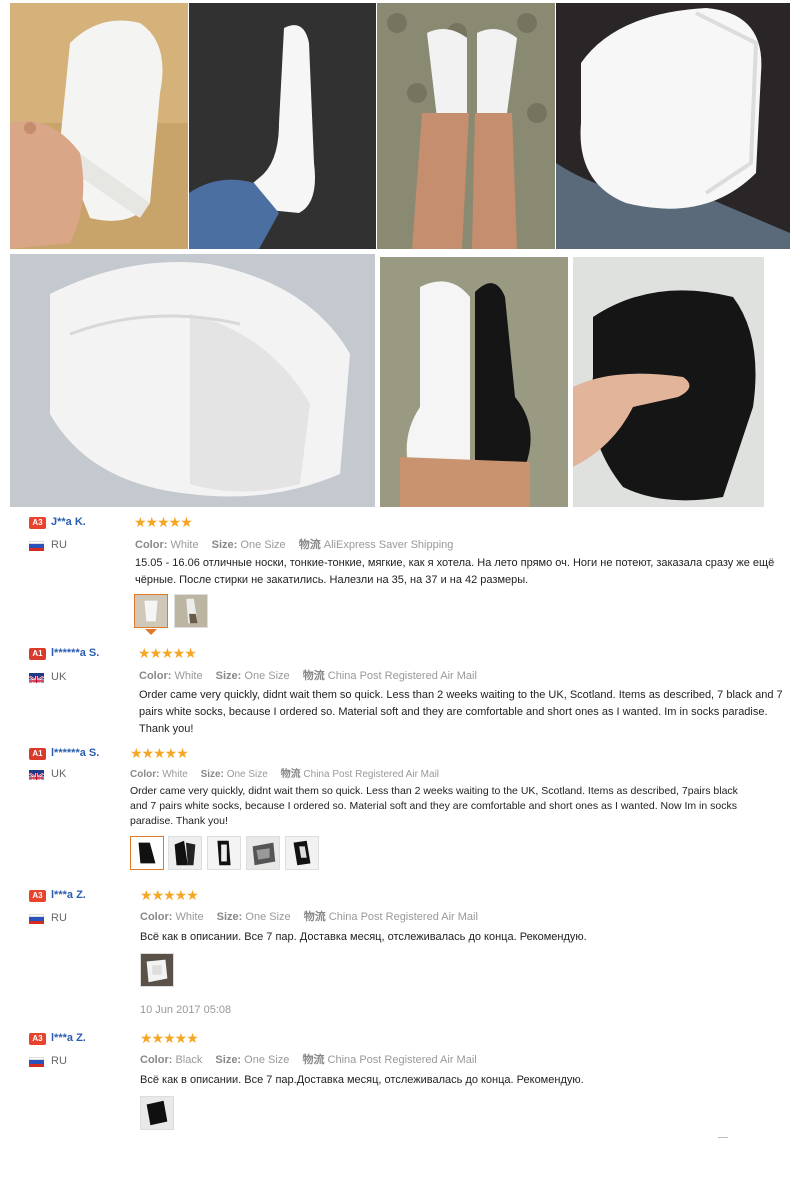 The image size is (800, 1200). What do you see at coordinates (673, 126) in the screenshot?
I see `white-socks-pile-photo` at bounding box center [673, 126].